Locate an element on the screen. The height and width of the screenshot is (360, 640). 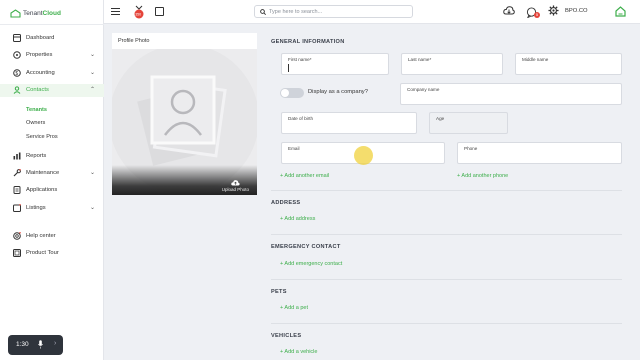
profile-photo-card: Profile Photo Upload Photo is located at coordinates (184, 114).